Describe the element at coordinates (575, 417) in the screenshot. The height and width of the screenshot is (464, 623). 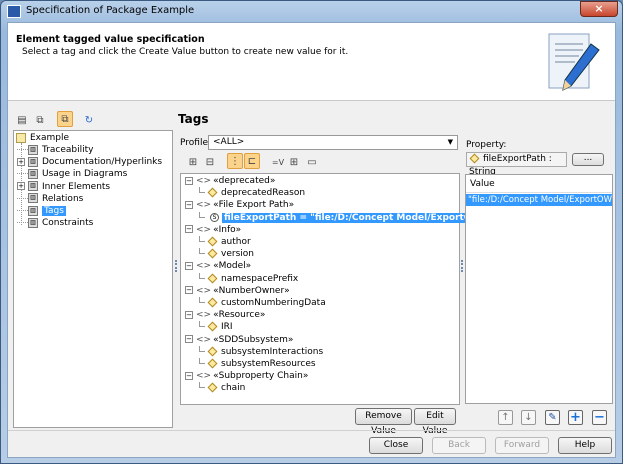
I see `add-value-icon: +` at that location.